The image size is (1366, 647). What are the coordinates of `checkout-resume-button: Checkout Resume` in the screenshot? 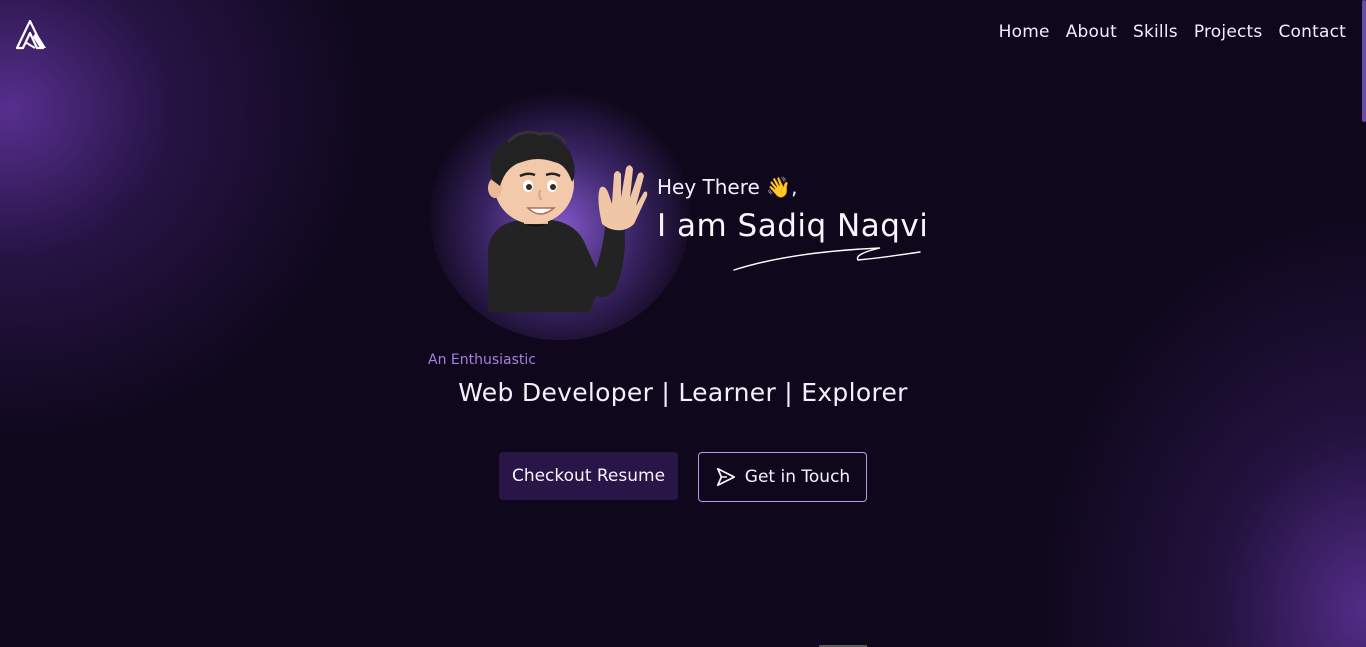 It's located at (588, 476).